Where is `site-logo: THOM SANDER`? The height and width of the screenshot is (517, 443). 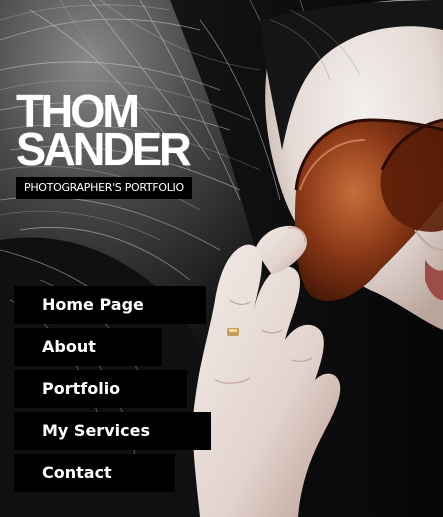 site-logo: THOM SANDER is located at coordinates (116, 131).